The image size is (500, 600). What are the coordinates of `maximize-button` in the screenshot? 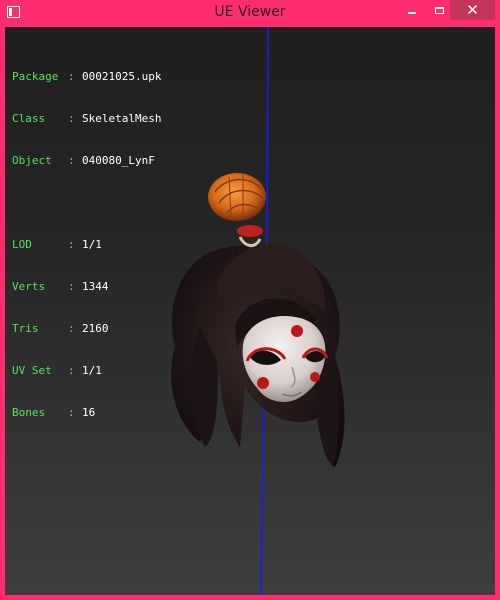 It's located at (439, 10).